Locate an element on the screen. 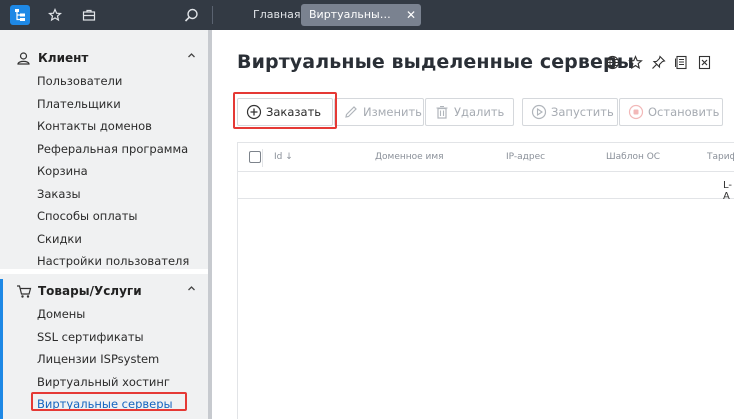 This screenshot has width=734, height=419. topbar-divider is located at coordinates (212, 15).